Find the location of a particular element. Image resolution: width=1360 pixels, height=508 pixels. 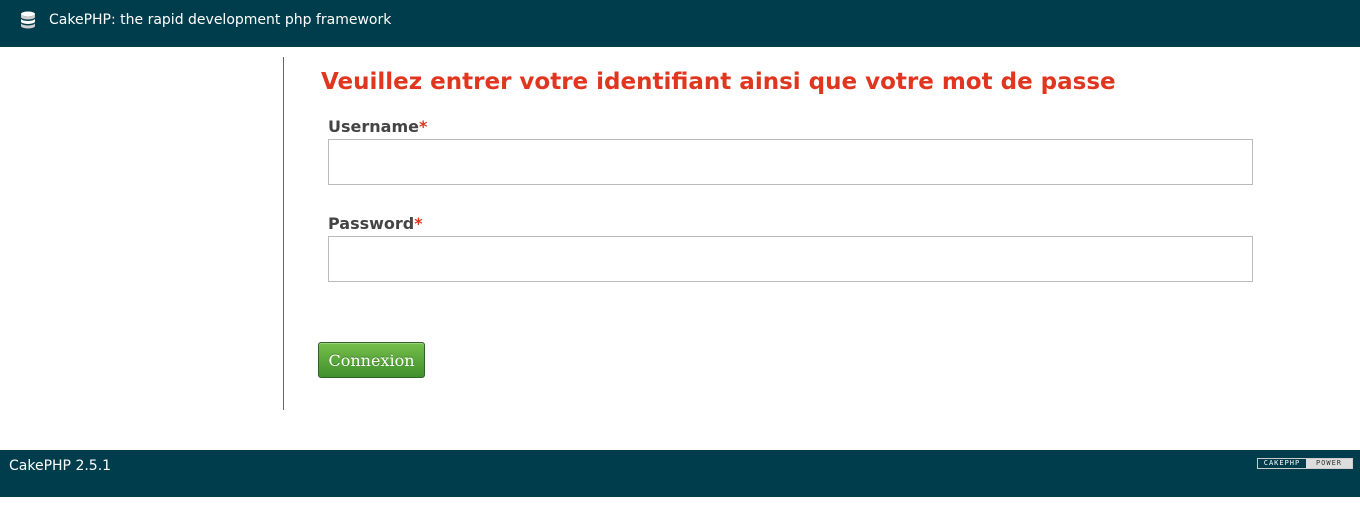

username-input is located at coordinates (790, 162).